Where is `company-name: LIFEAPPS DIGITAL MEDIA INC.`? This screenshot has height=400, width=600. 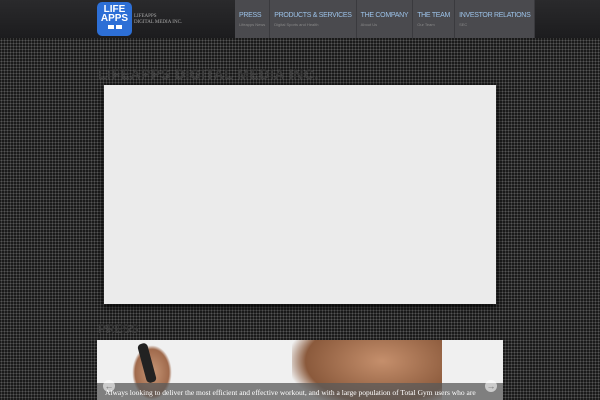 company-name: LIFEAPPS DIGITAL MEDIA INC. is located at coordinates (158, 20).